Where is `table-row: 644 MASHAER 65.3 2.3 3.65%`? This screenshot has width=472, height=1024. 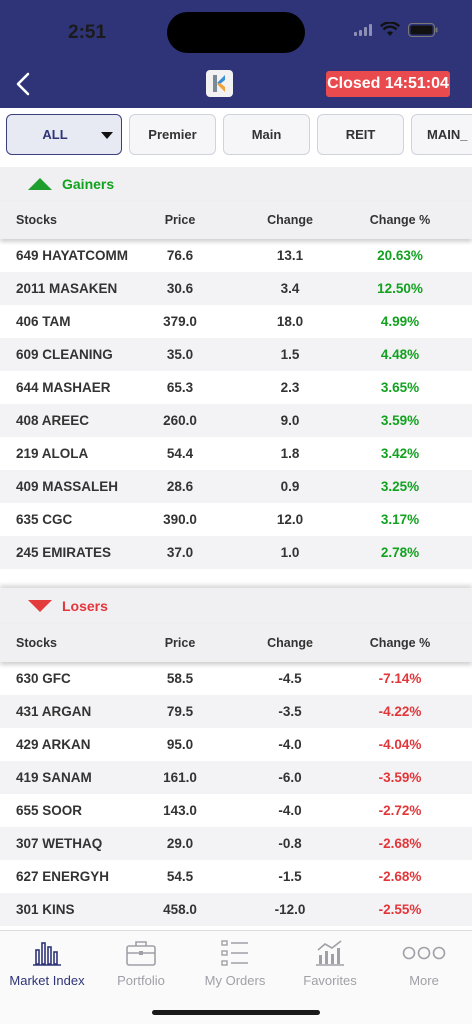 table-row: 644 MASHAER 65.3 2.3 3.65% is located at coordinates (236, 387).